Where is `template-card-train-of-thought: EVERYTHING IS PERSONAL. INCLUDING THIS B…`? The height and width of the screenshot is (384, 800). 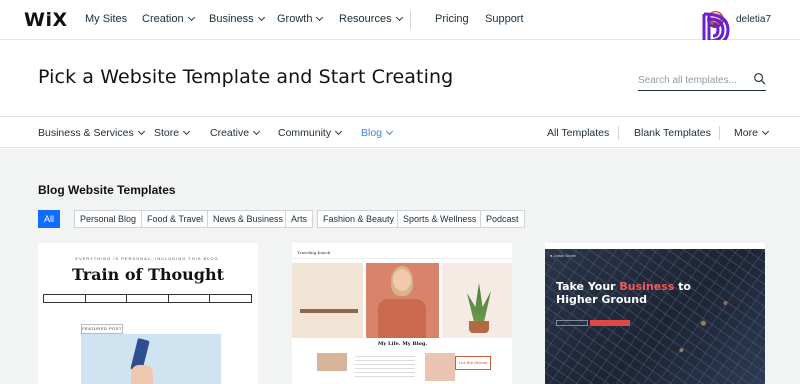 template-card-train-of-thought: EVERYTHING IS PERSONAL. INCLUDING THIS B… is located at coordinates (148, 313).